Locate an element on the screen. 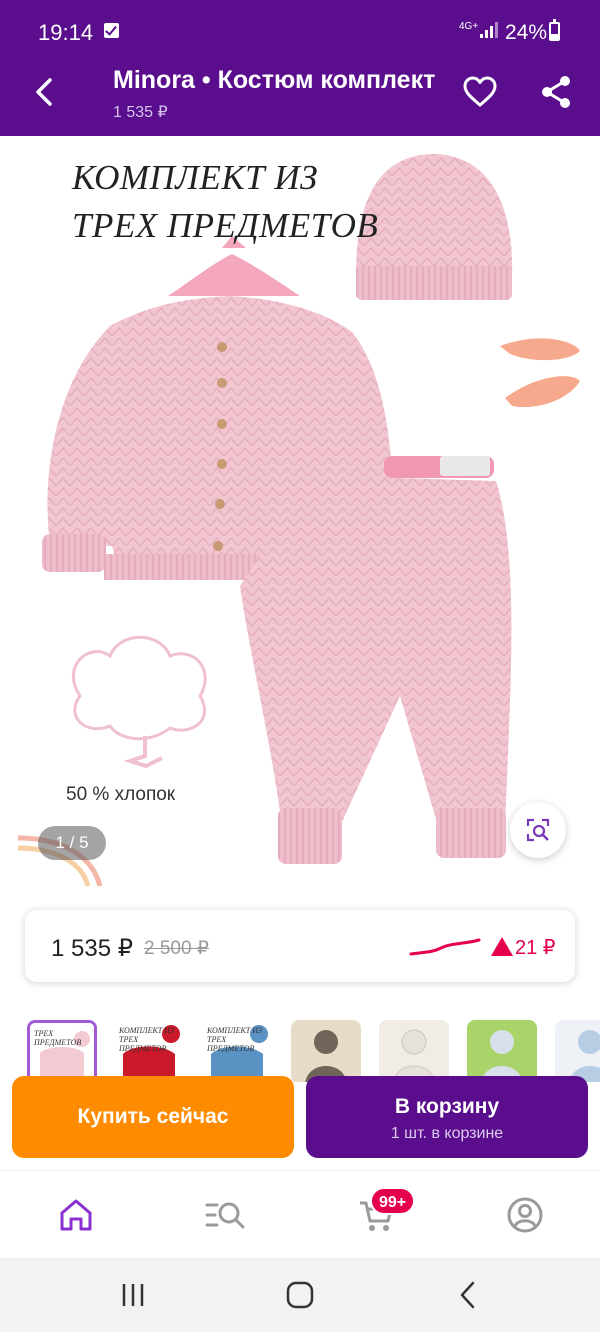  buy-now-button: Купить сейчас is located at coordinates (153, 1117).